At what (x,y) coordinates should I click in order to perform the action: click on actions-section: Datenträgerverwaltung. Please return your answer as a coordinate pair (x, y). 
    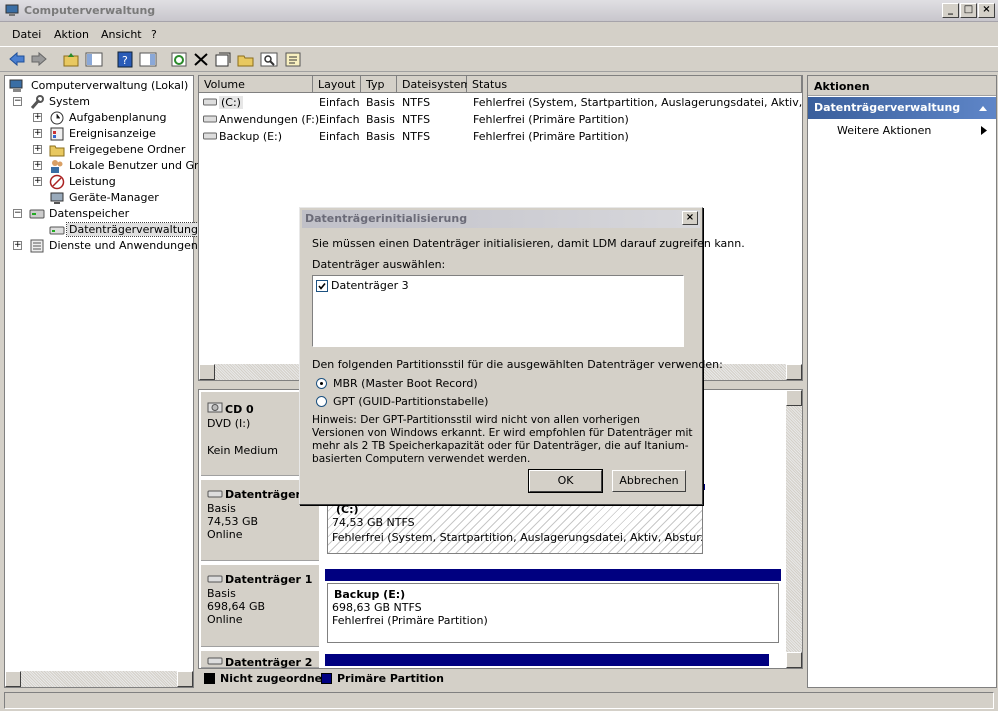
    Looking at the image, I should click on (902, 108).